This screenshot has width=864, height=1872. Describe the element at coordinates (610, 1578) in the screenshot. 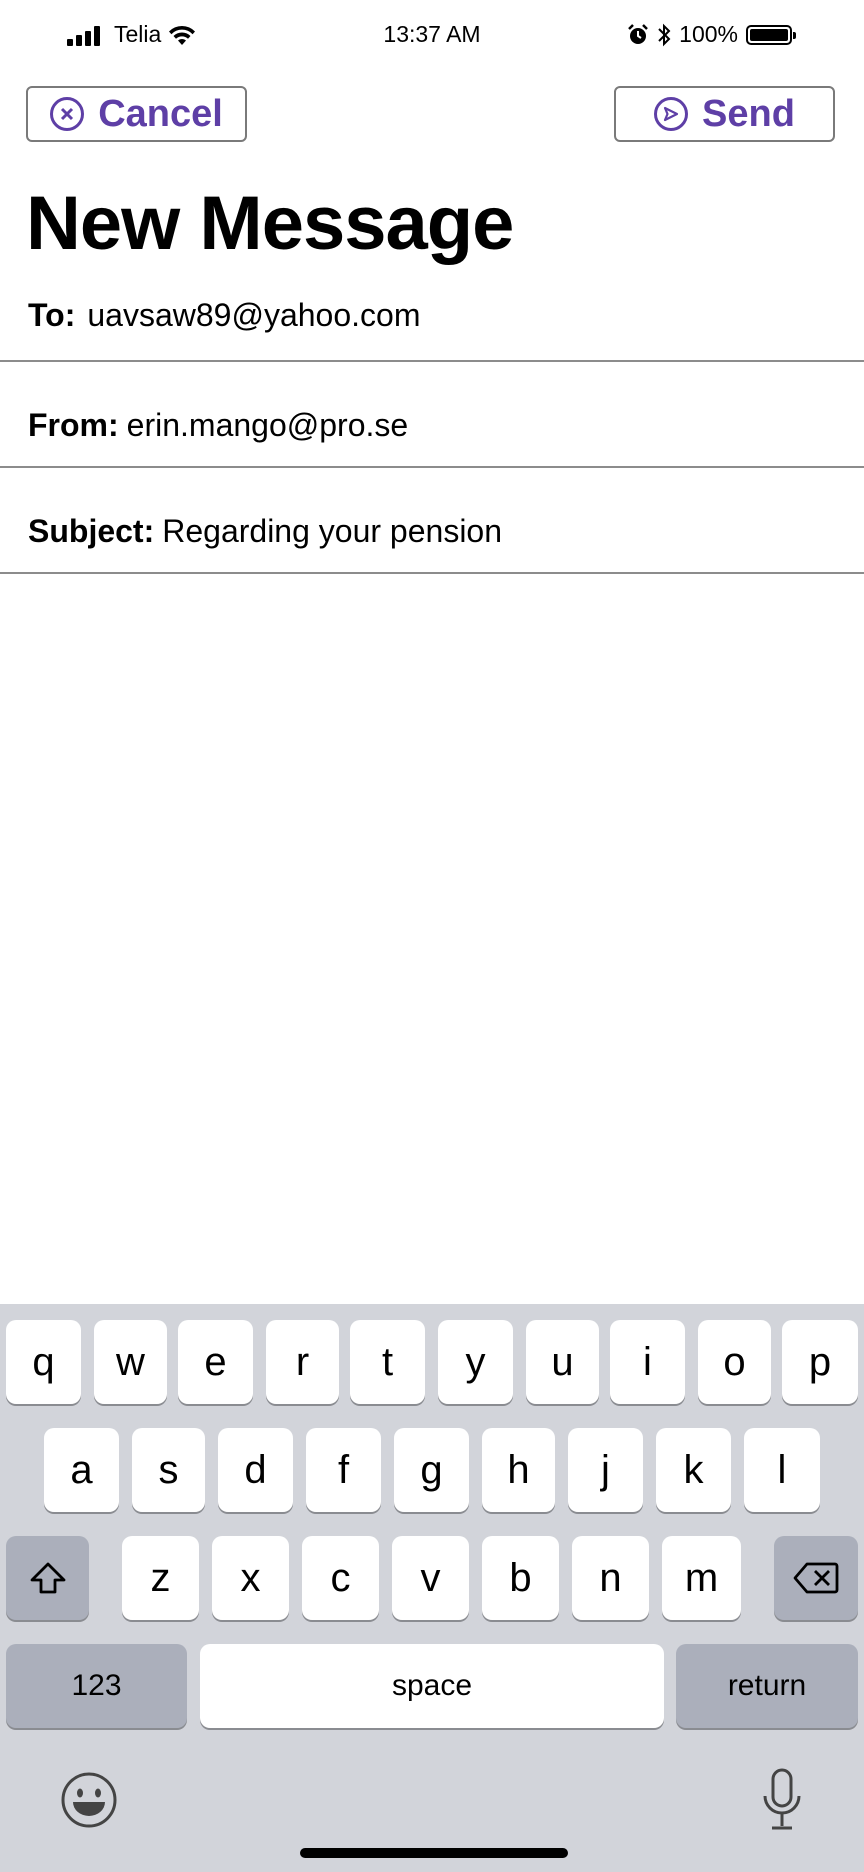

I see `key-n: n` at that location.